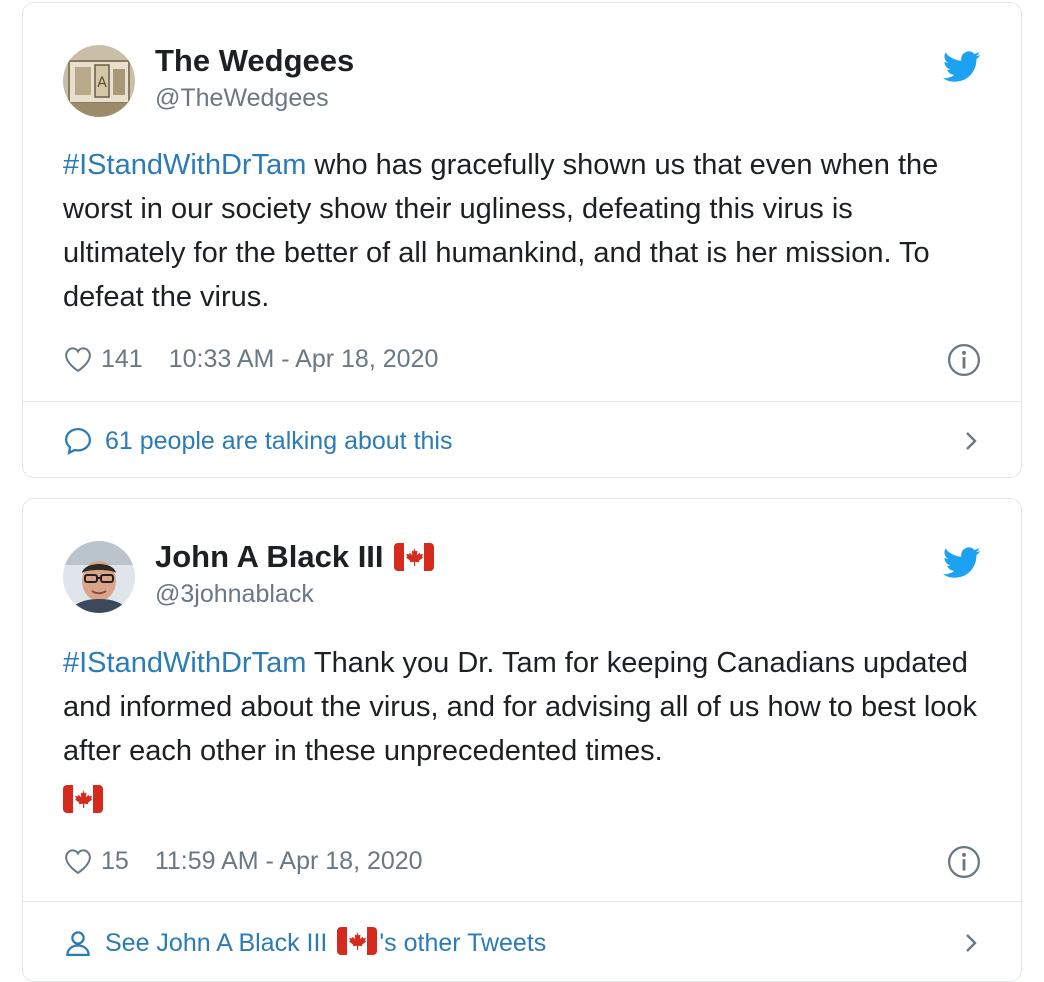 The width and height of the screenshot is (1044, 982). Describe the element at coordinates (102, 83) in the screenshot. I see `svg-text: A` at that location.